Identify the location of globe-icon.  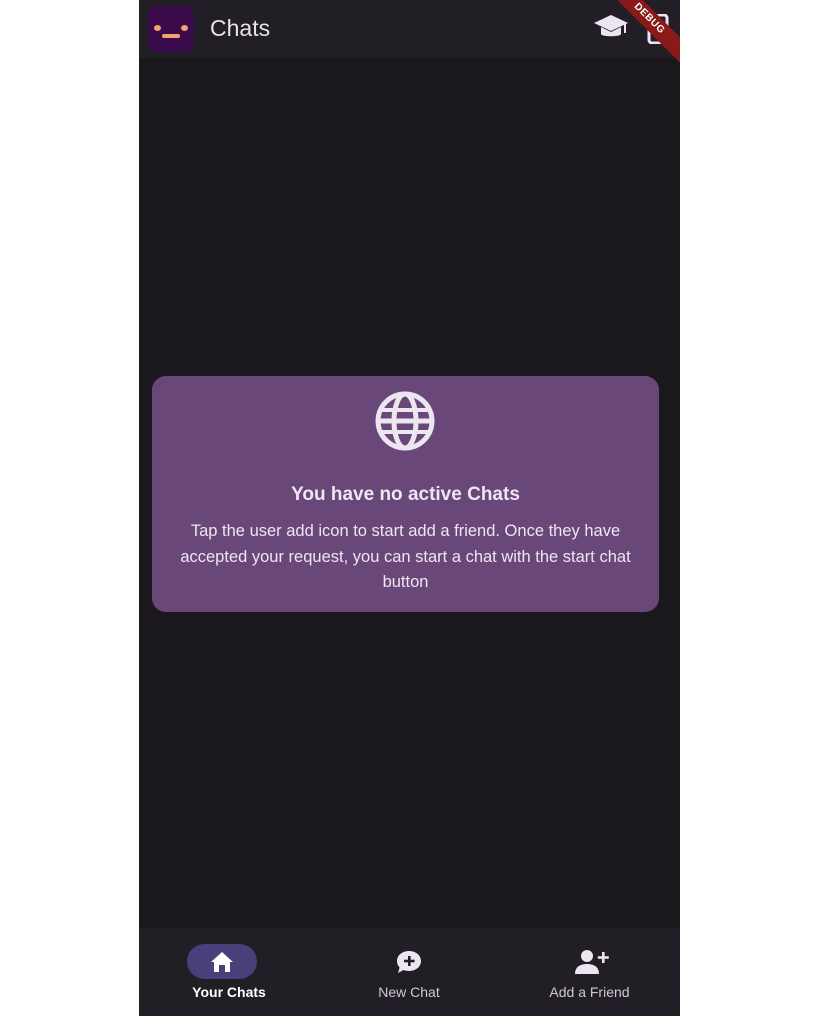
(405, 421).